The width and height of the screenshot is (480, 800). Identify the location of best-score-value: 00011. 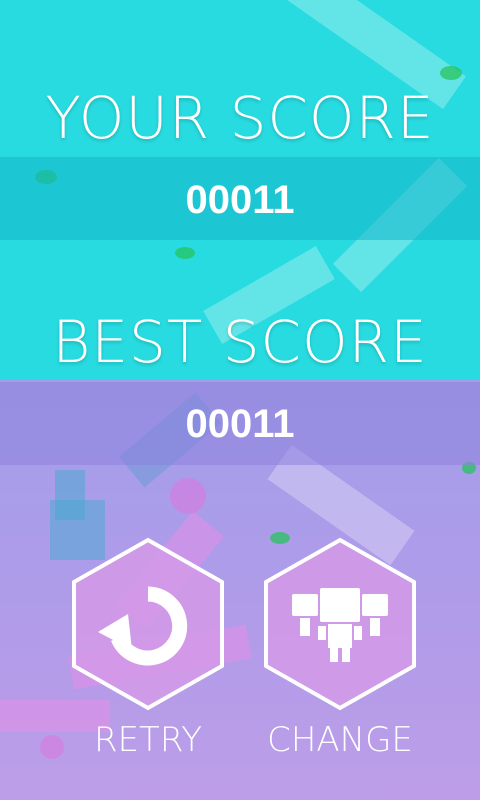
(240, 424).